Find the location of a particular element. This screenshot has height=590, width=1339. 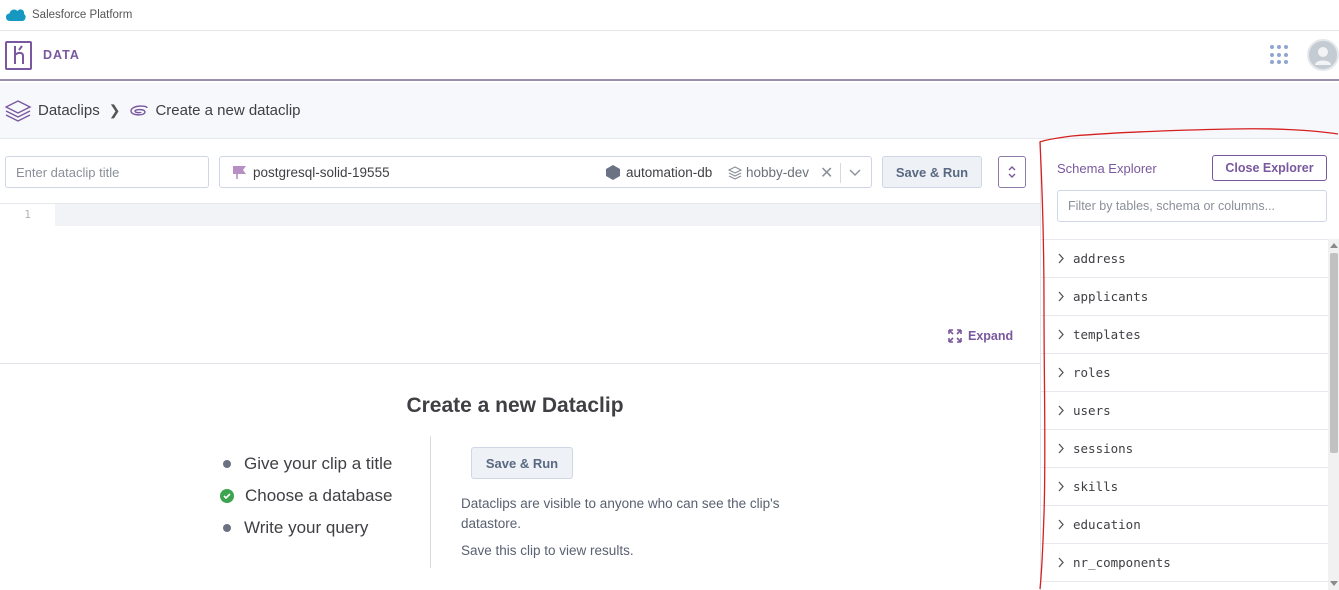

toggle-explorer-button is located at coordinates (1012, 172).